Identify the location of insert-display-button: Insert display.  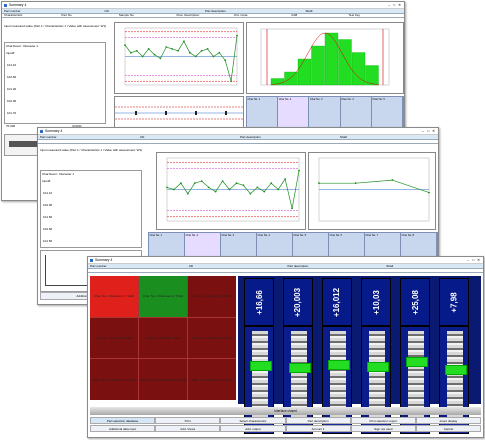
(448, 420).